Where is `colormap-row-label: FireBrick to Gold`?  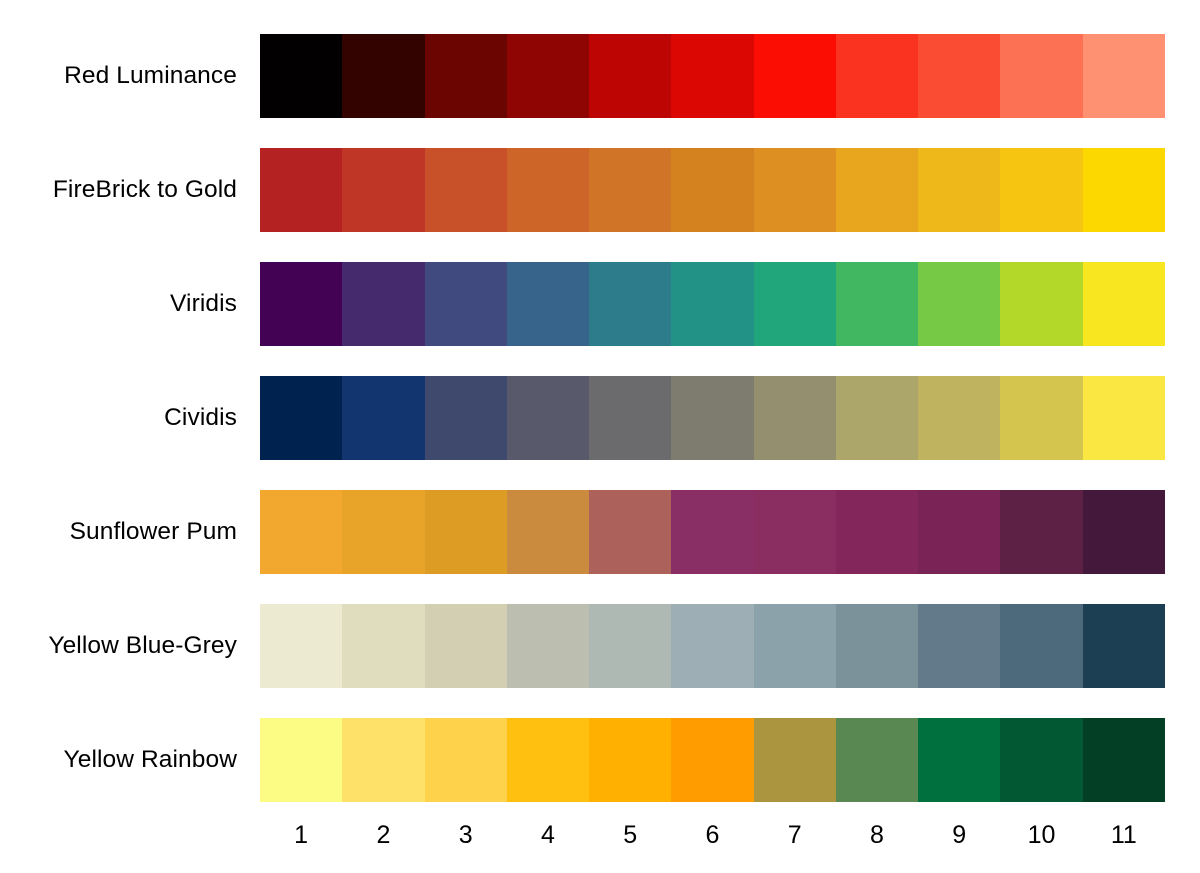 colormap-row-label: FireBrick to Gold is located at coordinates (144, 189).